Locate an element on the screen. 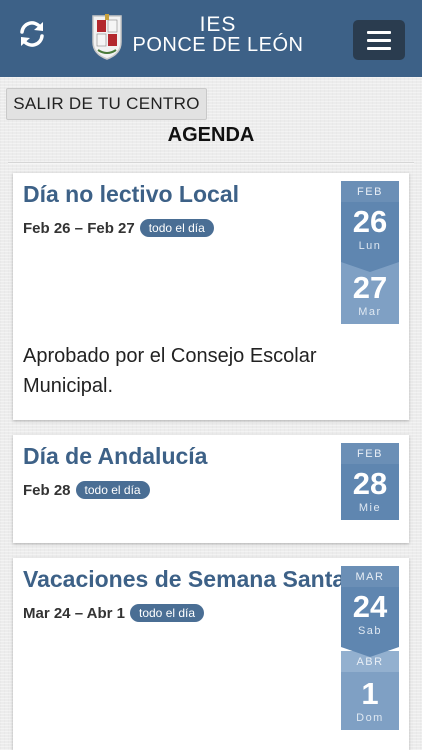 The image size is (422, 750). school-name-line2: PONCE DE LEÓN is located at coordinates (218, 45).